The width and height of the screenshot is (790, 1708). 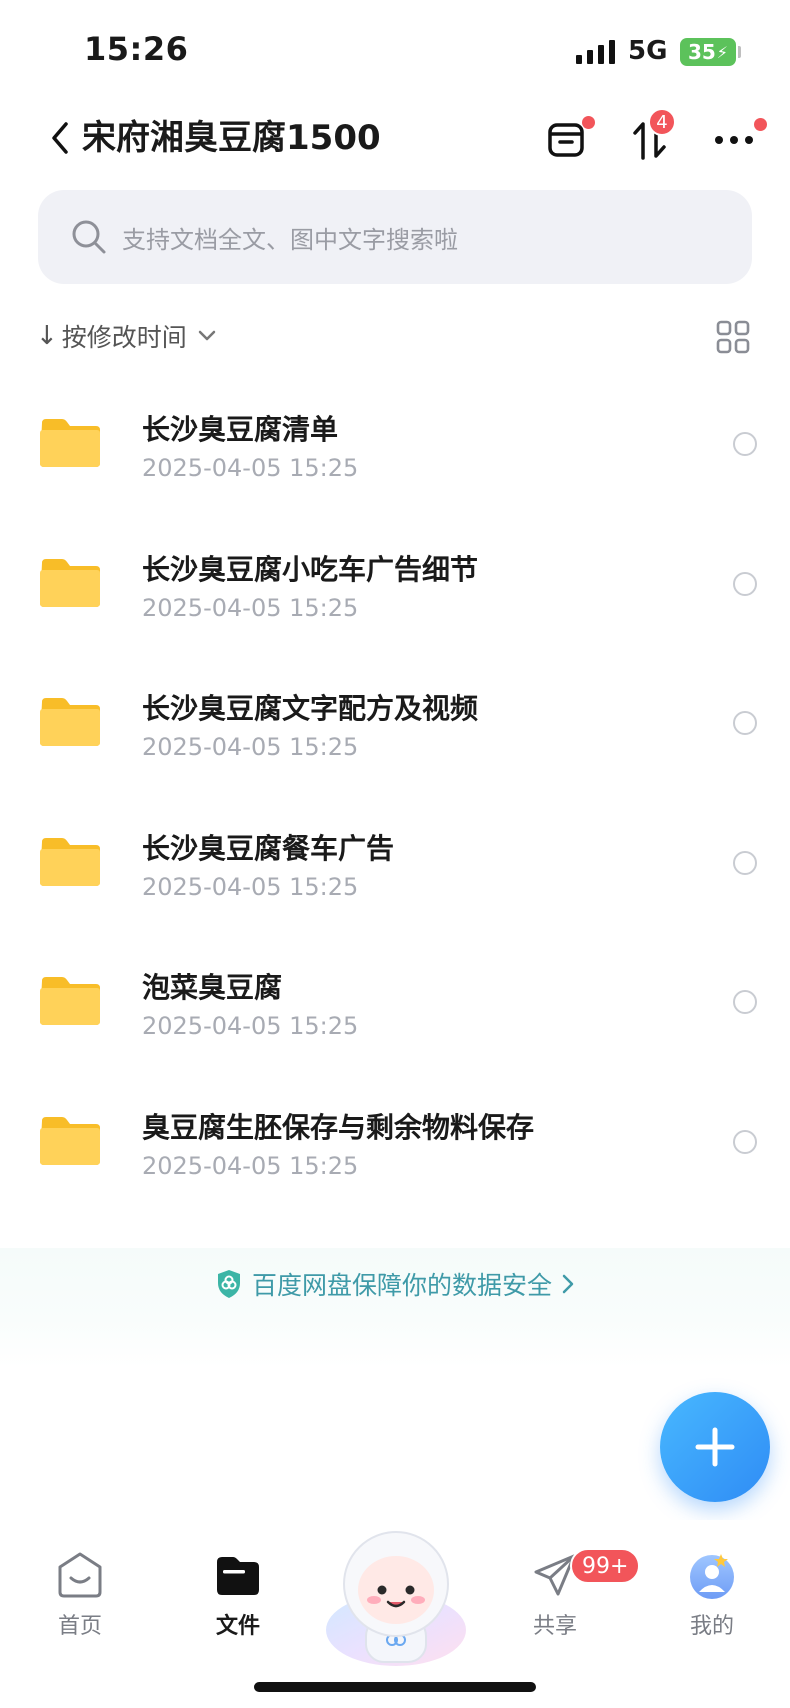 I want to click on more-button, so click(x=736, y=140).